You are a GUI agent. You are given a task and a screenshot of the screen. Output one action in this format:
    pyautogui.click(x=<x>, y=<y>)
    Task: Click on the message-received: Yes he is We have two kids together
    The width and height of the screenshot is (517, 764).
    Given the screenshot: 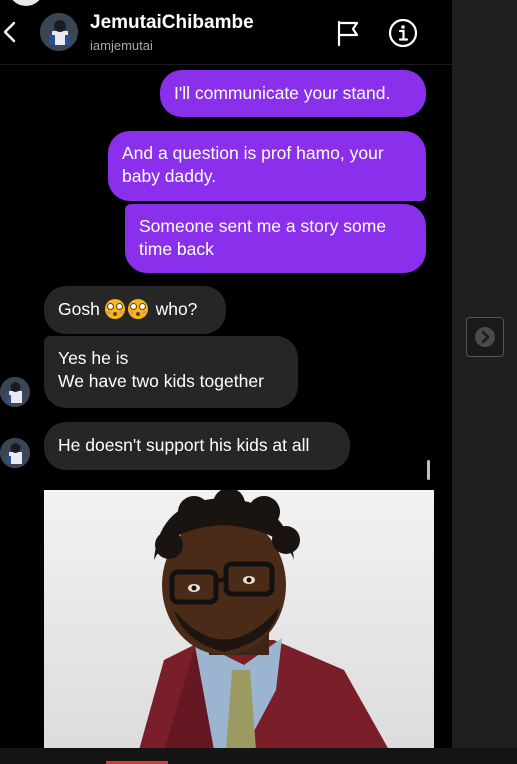 What is the action you would take?
    pyautogui.click(x=171, y=372)
    